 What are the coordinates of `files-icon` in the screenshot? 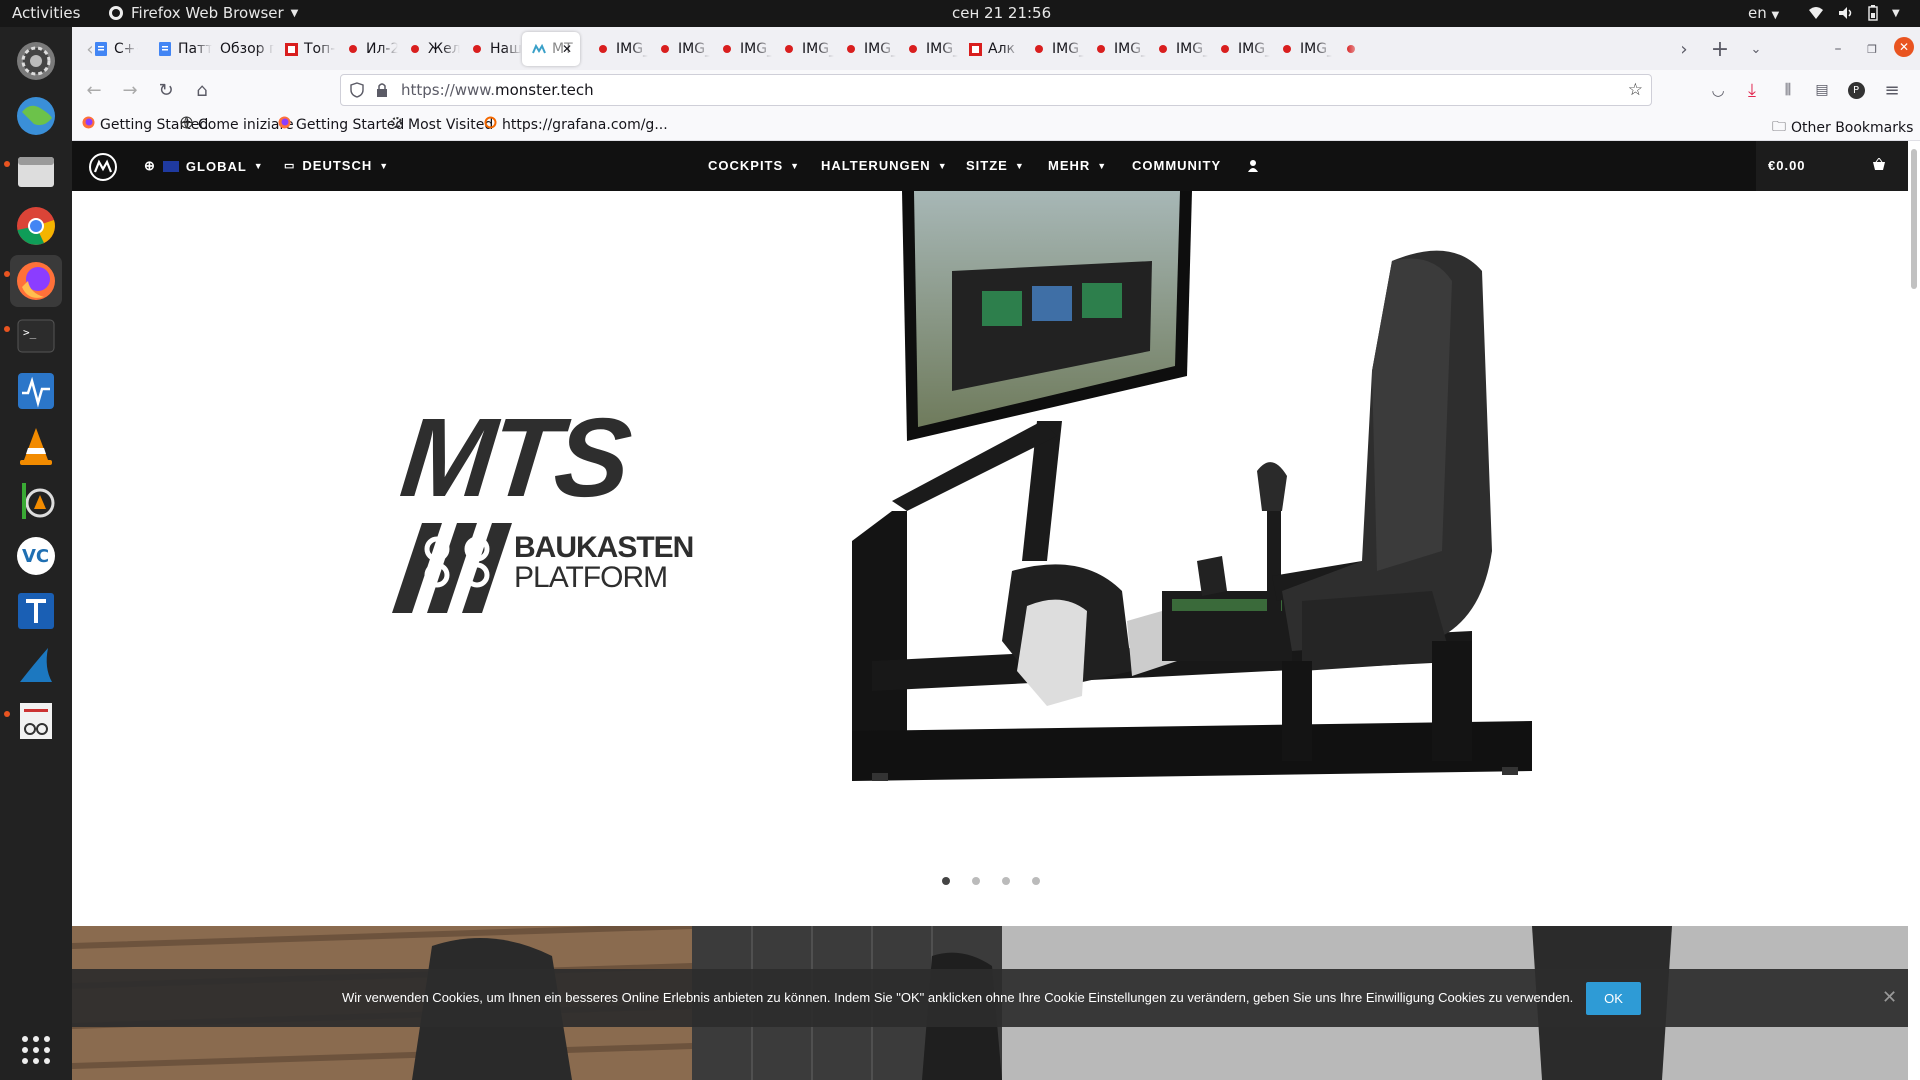 It's located at (36, 171).